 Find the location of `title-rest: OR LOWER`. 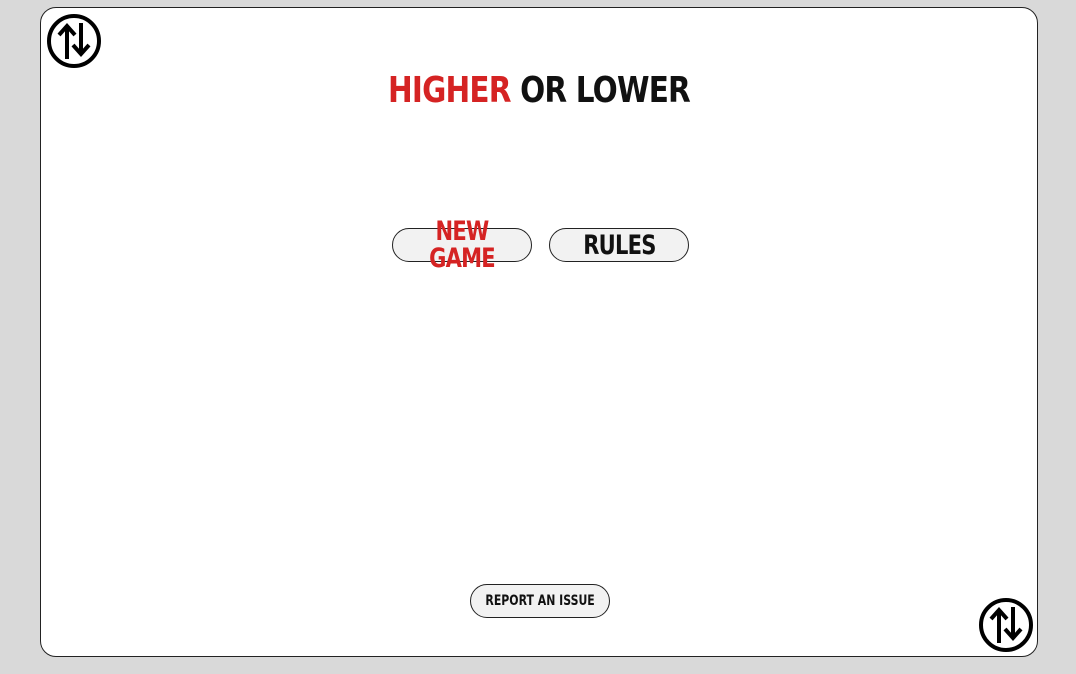

title-rest: OR LOWER is located at coordinates (605, 90).